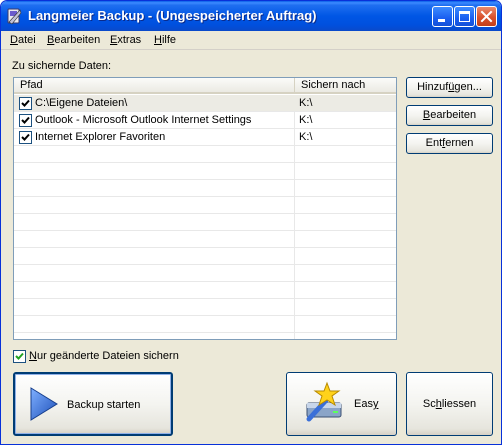  I want to click on minimize-button, so click(442, 16).